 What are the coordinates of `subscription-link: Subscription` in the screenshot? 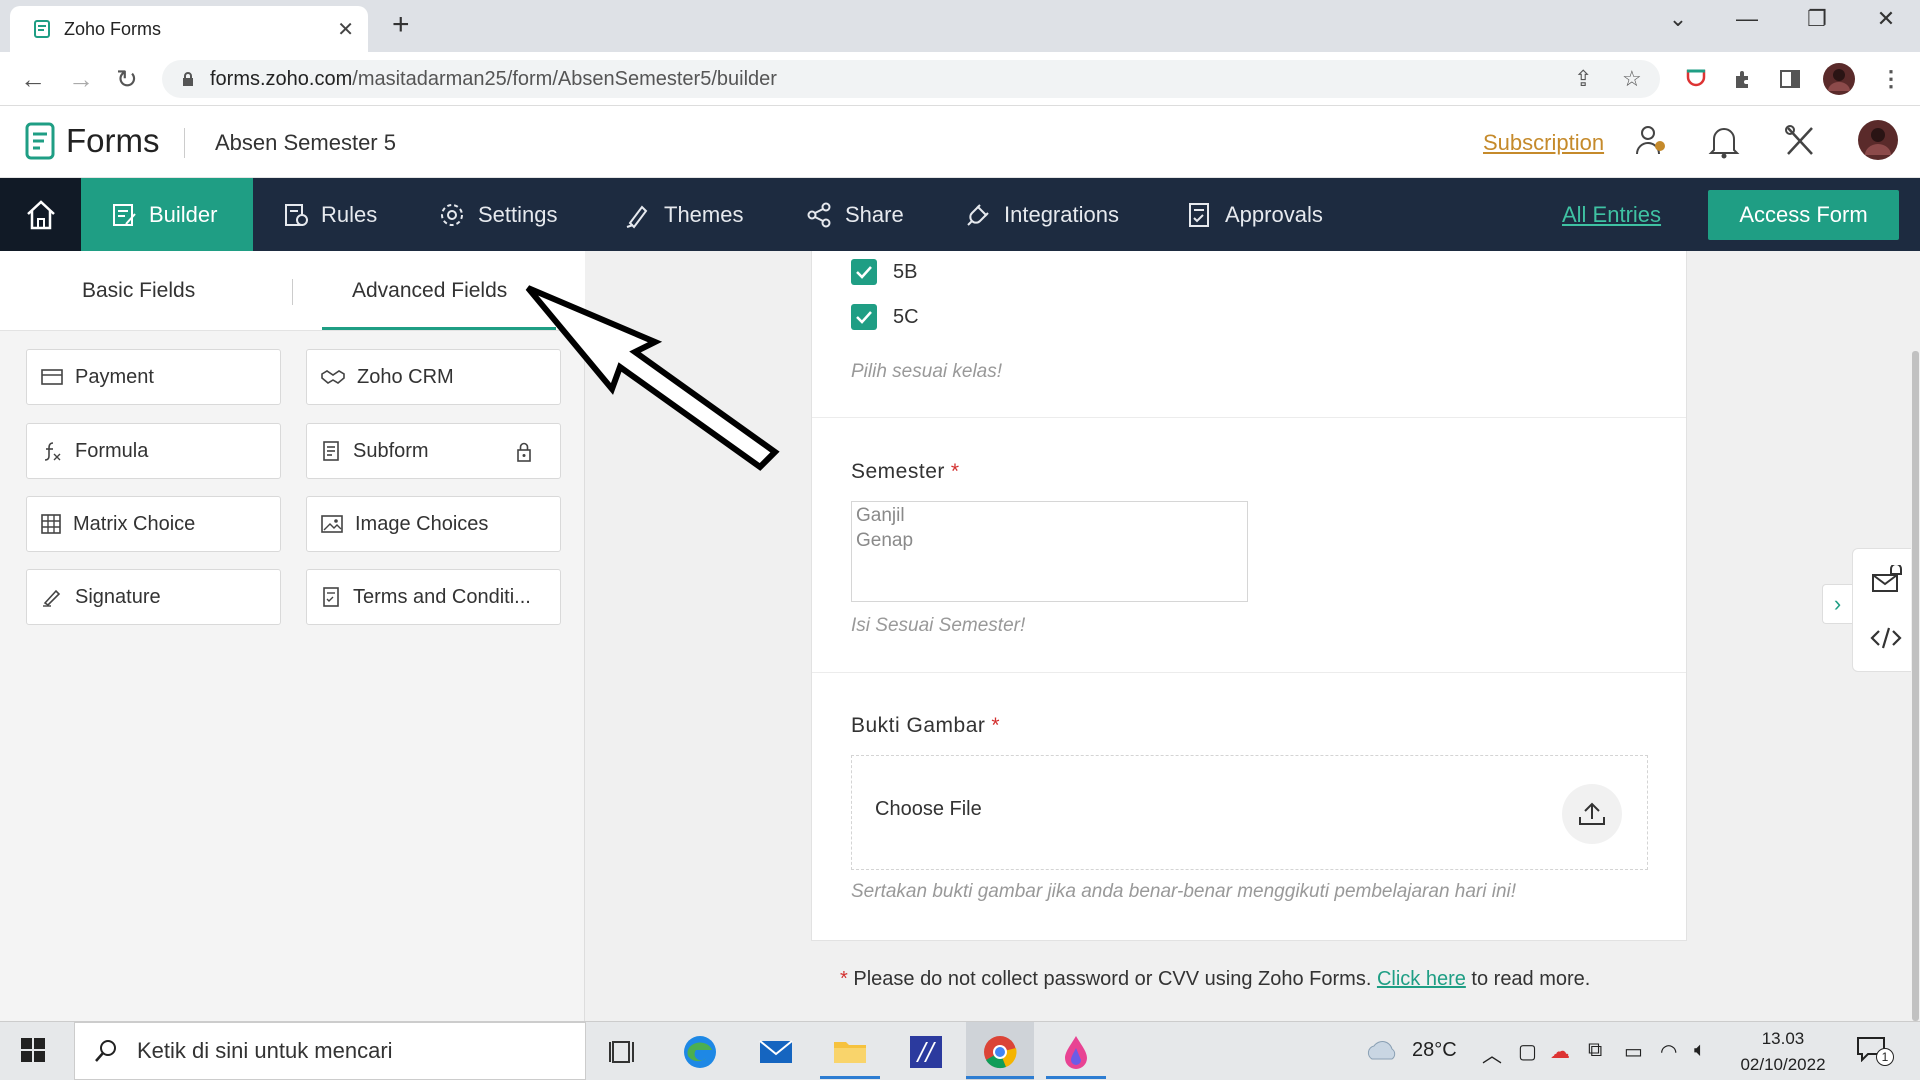 It's located at (1543, 143).